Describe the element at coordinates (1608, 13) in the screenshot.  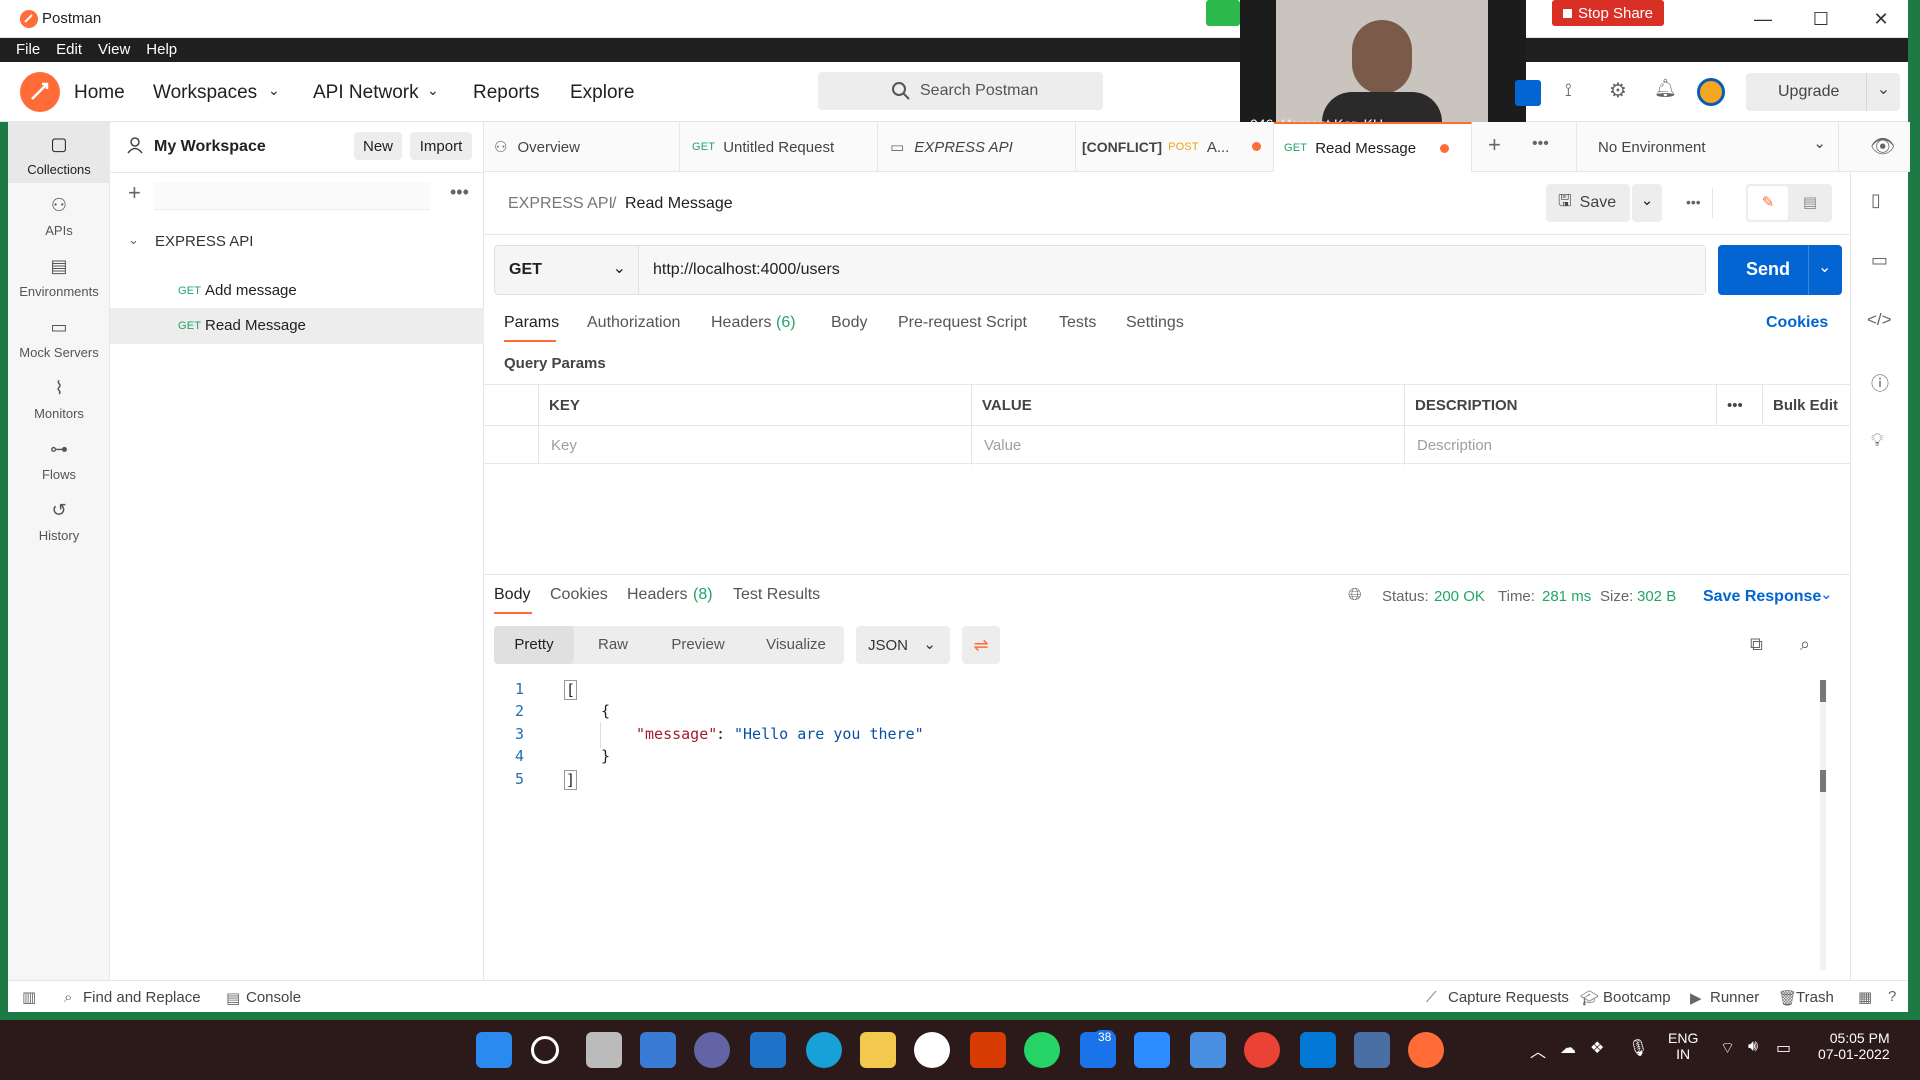
I see `stop-share-button: Stop Share` at that location.